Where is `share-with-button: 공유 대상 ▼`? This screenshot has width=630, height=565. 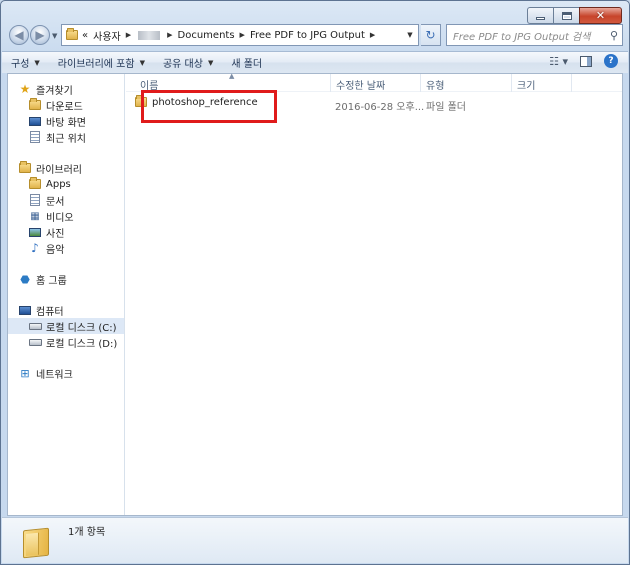 share-with-button: 공유 대상 ▼ is located at coordinates (188, 63).